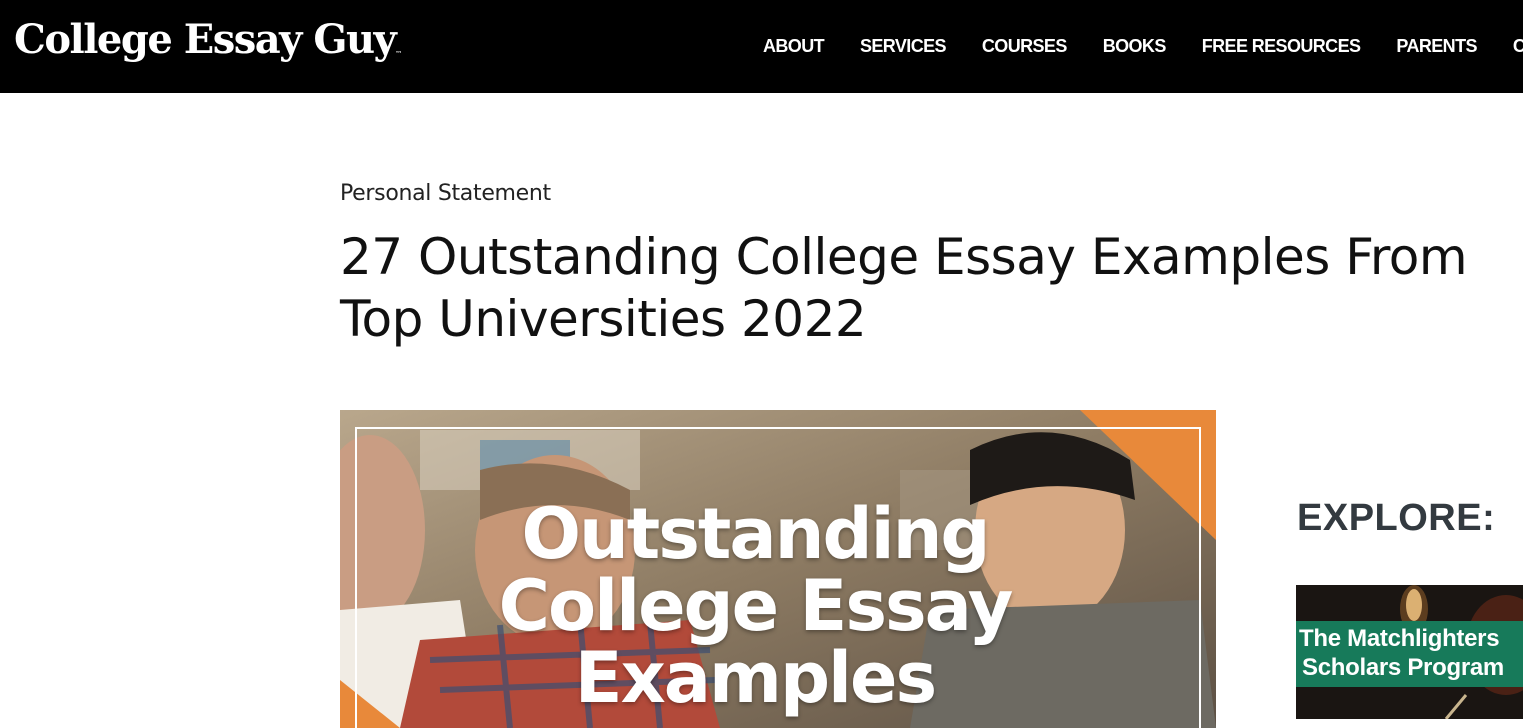  What do you see at coordinates (1396, 518) in the screenshot?
I see `explore-heading: EXPLORE:` at bounding box center [1396, 518].